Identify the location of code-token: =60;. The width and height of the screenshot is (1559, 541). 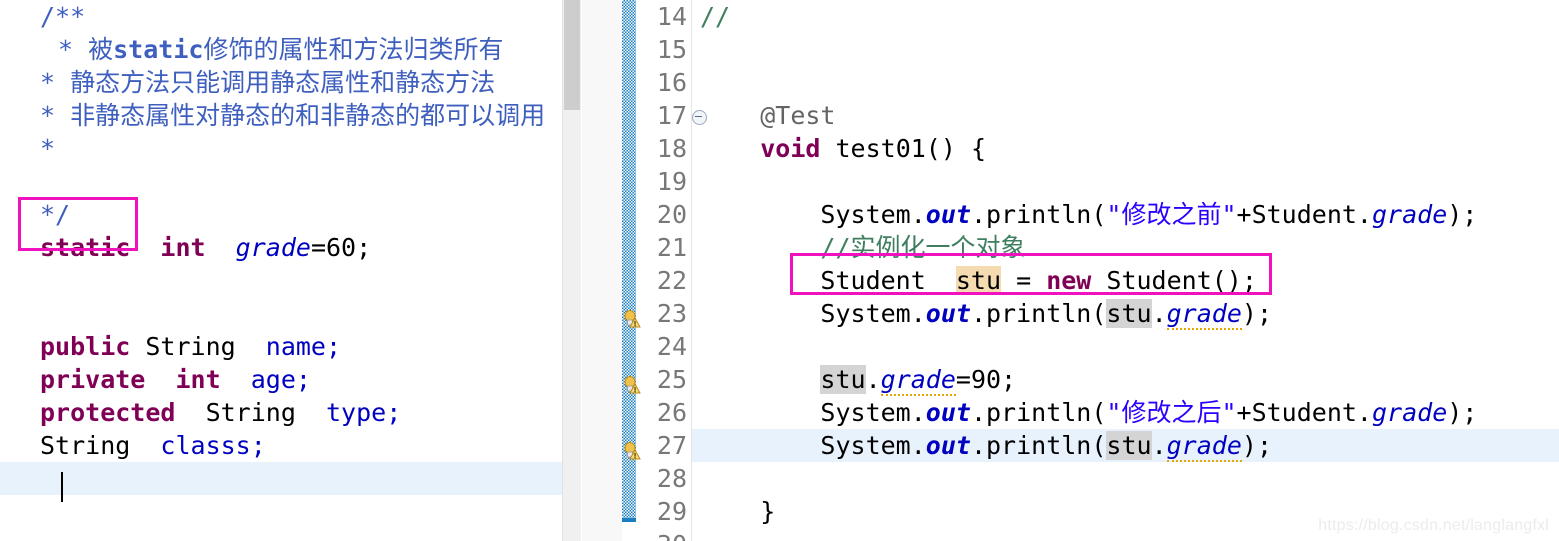
(341, 247).